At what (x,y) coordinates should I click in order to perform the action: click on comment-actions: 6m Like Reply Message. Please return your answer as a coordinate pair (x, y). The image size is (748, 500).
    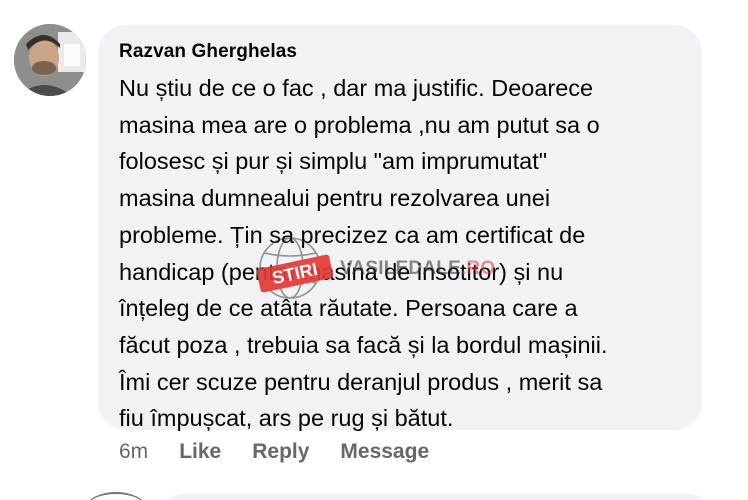
    Looking at the image, I should click on (289, 452).